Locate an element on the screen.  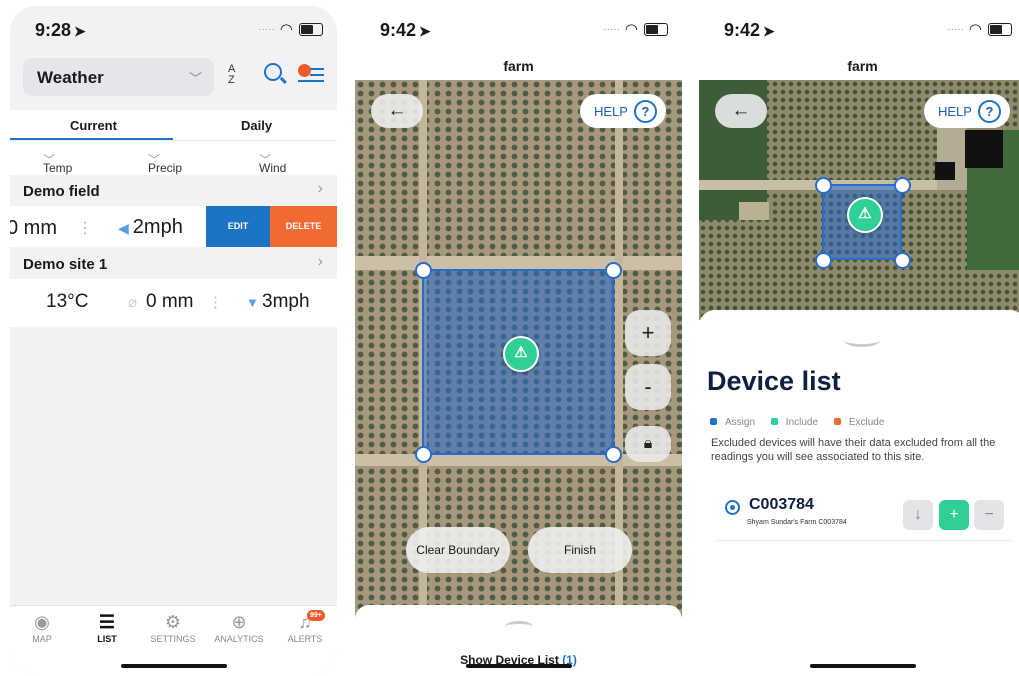
layer-dropdown: Weather ﹀ is located at coordinates (118, 77).